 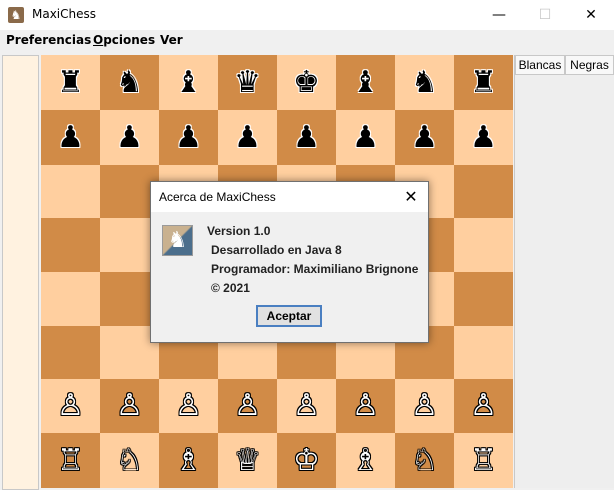 What do you see at coordinates (247, 460) in the screenshot?
I see `board-square-piece: ♕` at bounding box center [247, 460].